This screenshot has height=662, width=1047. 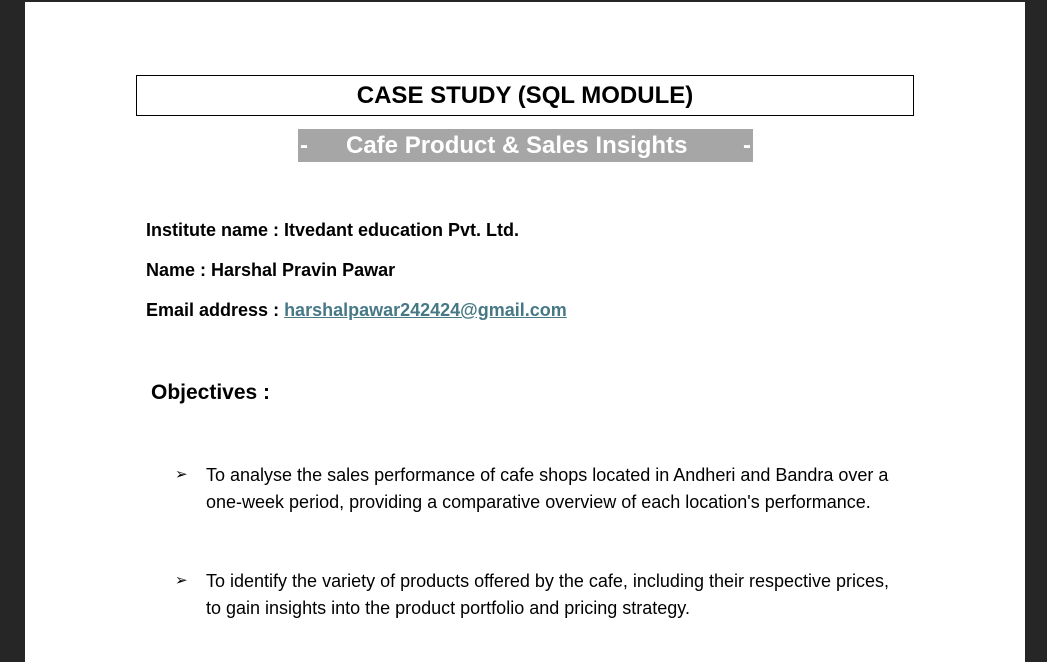 What do you see at coordinates (425, 310) in the screenshot?
I see `email-link: harshalpawar242424@gmail.com` at bounding box center [425, 310].